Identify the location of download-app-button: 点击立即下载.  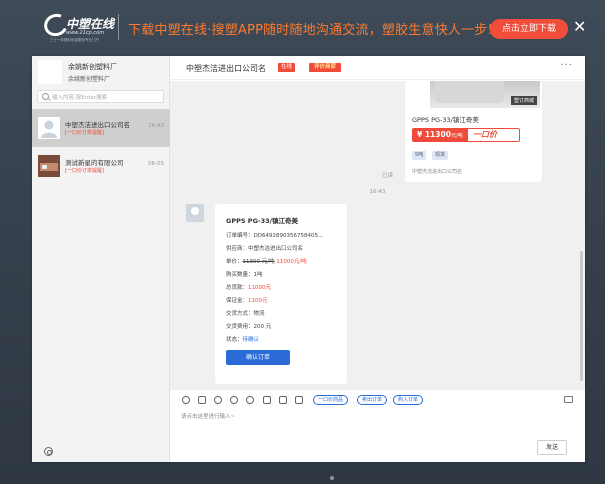
(529, 29).